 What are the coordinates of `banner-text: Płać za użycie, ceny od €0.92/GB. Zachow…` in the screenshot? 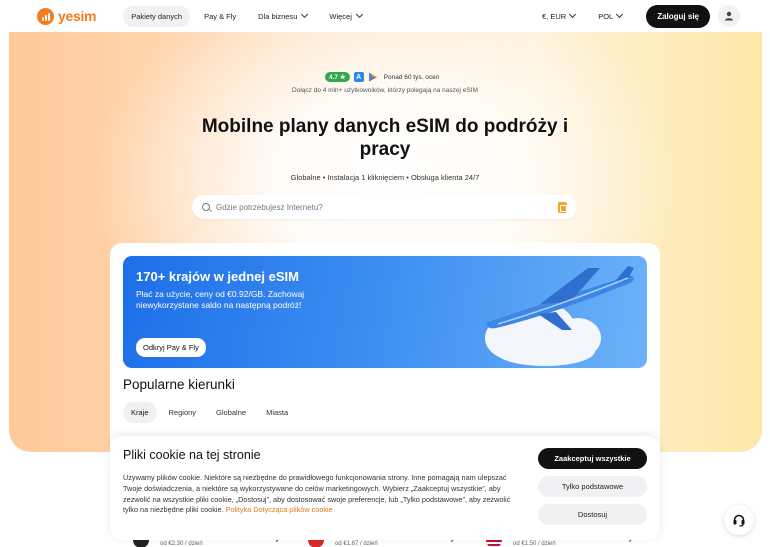 It's located at (220, 299).